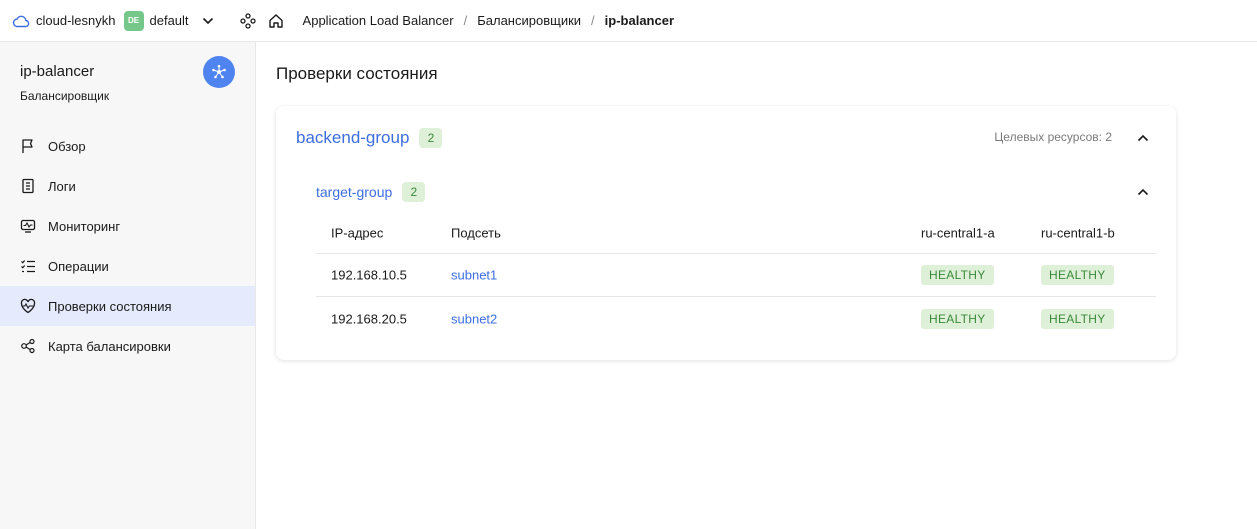  I want to click on table-row: 192.168.10.5 subnet1 HEALTHY HEALTHY, so click(736, 275).